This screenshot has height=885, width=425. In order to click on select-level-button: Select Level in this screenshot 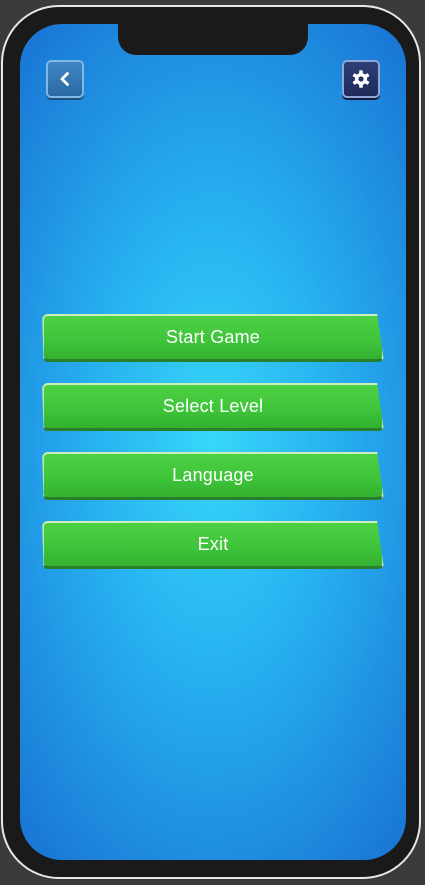, I will do `click(213, 407)`.